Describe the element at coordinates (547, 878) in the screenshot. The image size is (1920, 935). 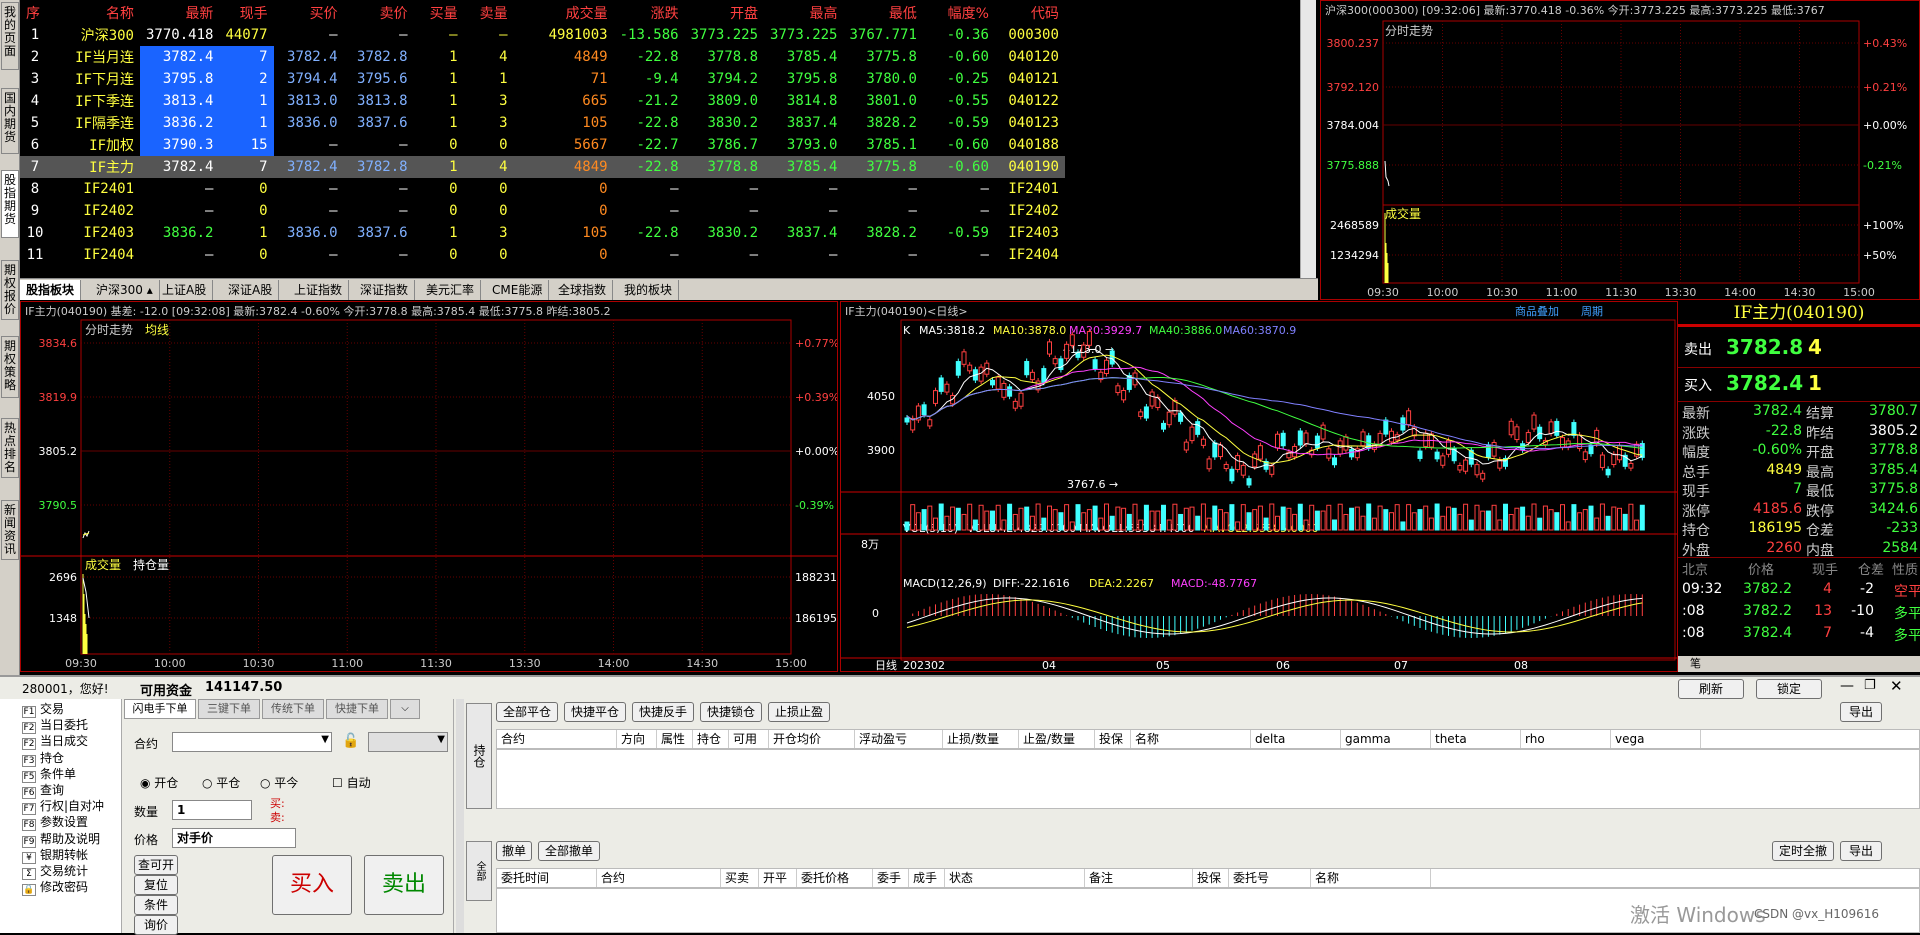
I see `column-header: 委托时间` at that location.